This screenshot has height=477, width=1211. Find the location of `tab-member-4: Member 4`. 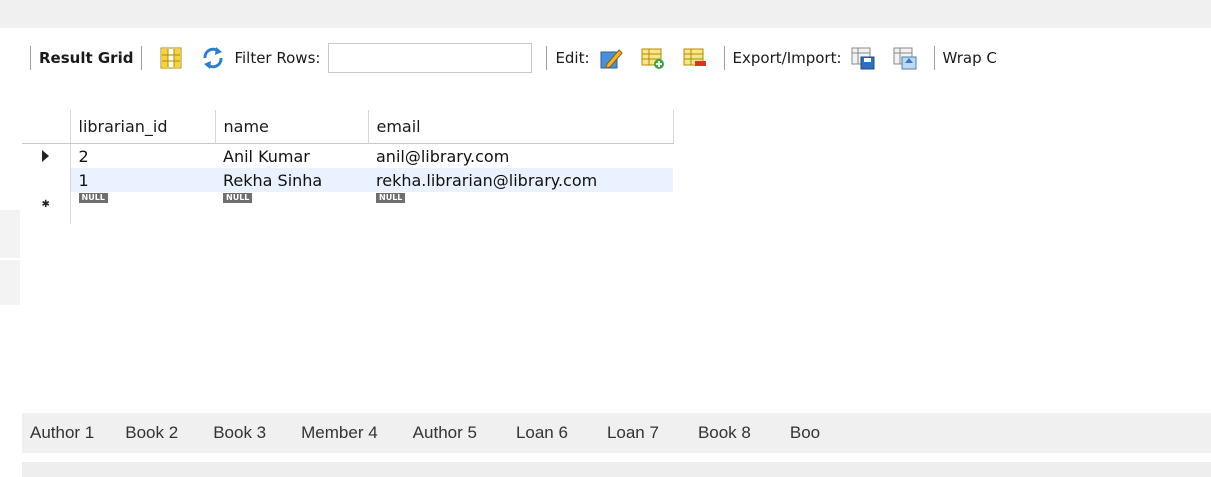

tab-member-4: Member 4 is located at coordinates (333, 433).